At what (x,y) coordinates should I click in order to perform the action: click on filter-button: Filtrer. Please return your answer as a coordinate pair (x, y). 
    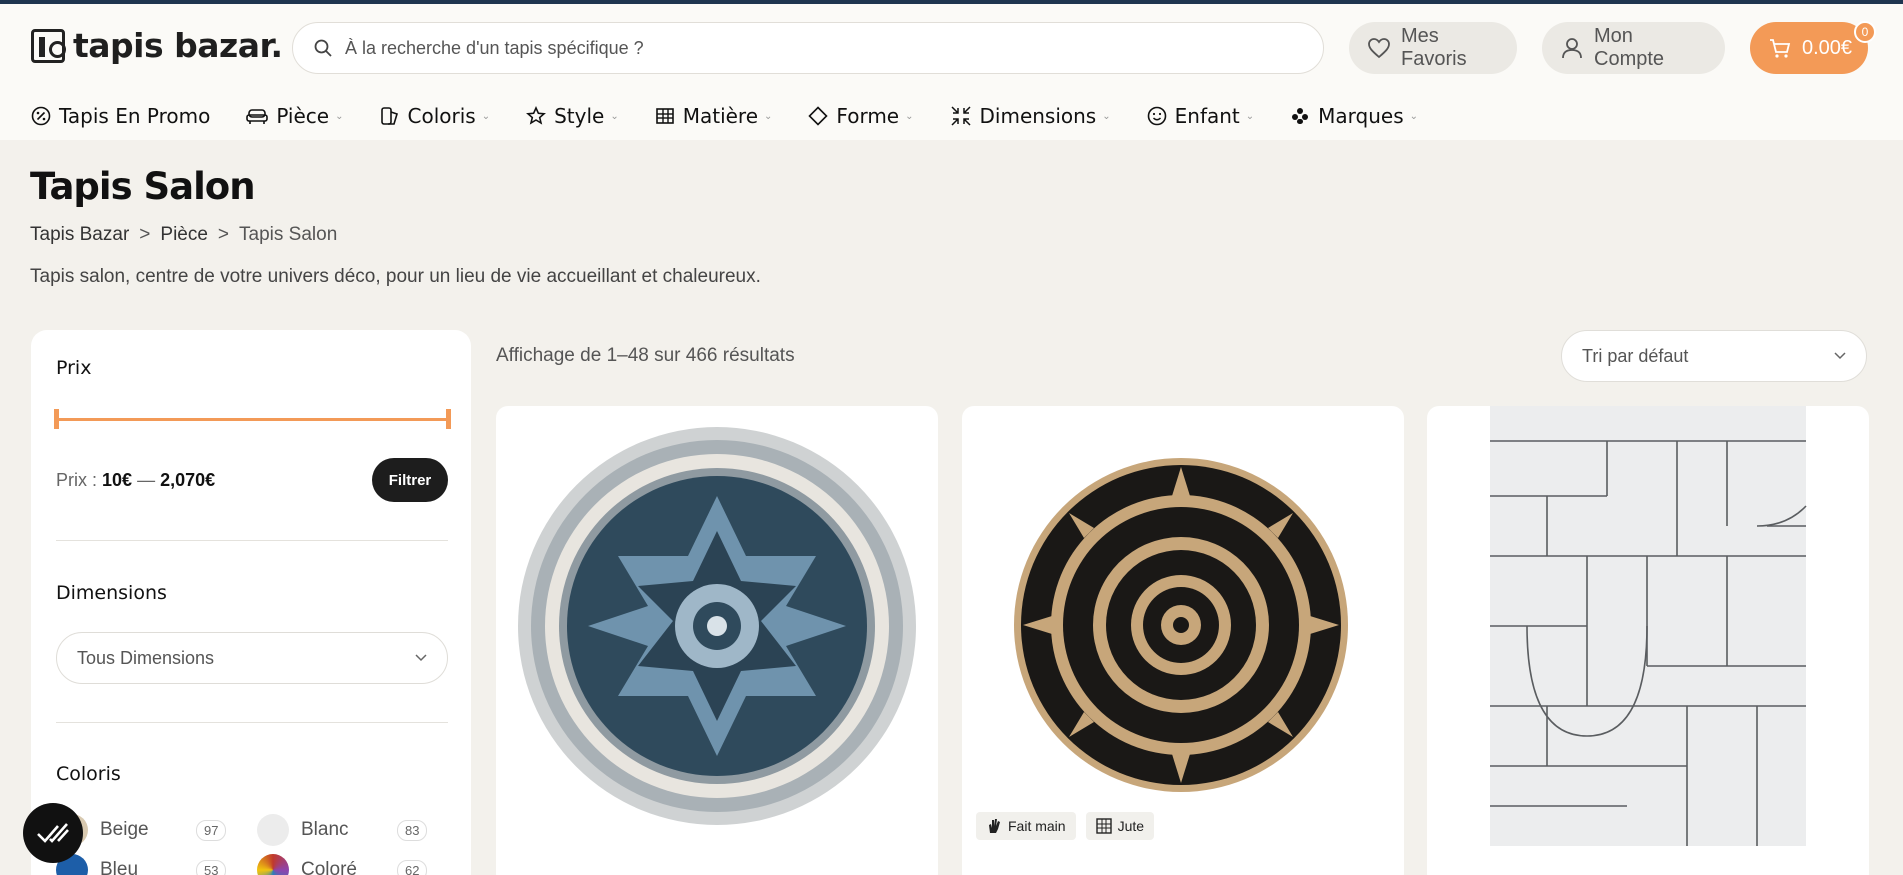
    Looking at the image, I should click on (410, 480).